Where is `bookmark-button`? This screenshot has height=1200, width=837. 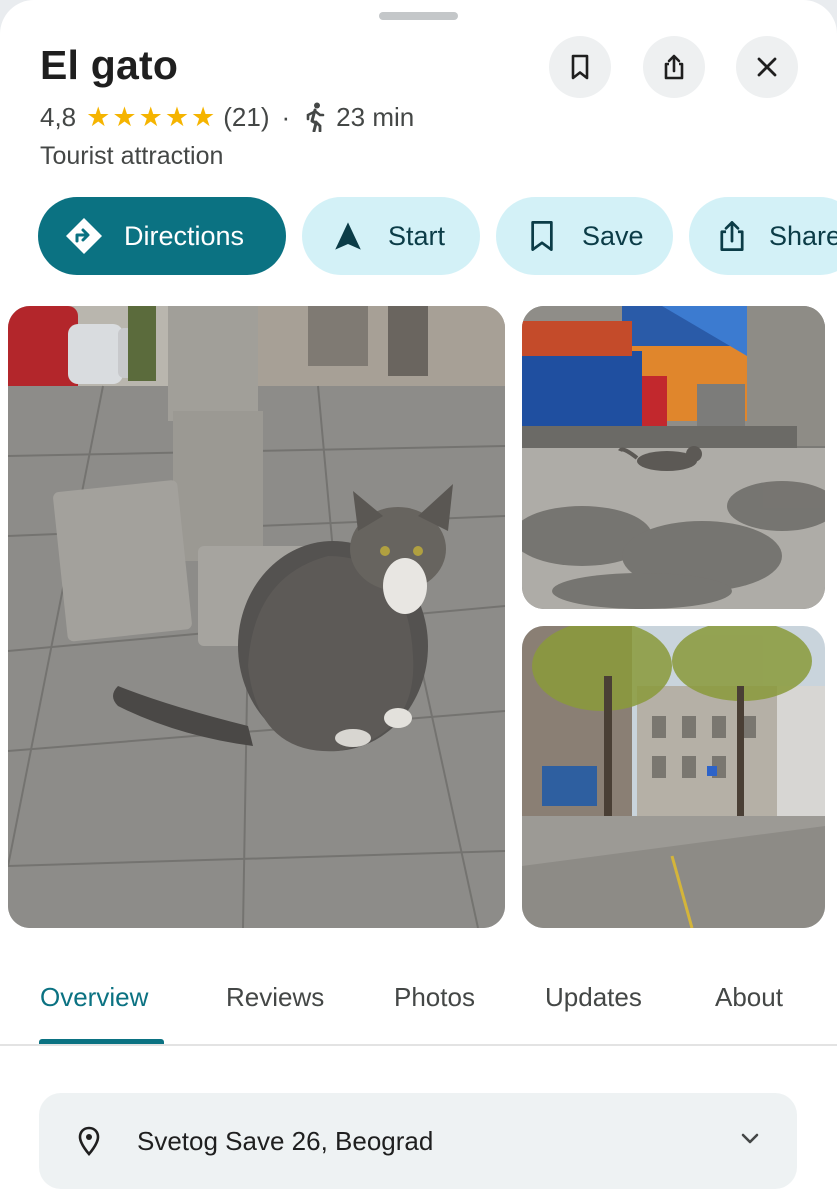
bookmark-button is located at coordinates (580, 67).